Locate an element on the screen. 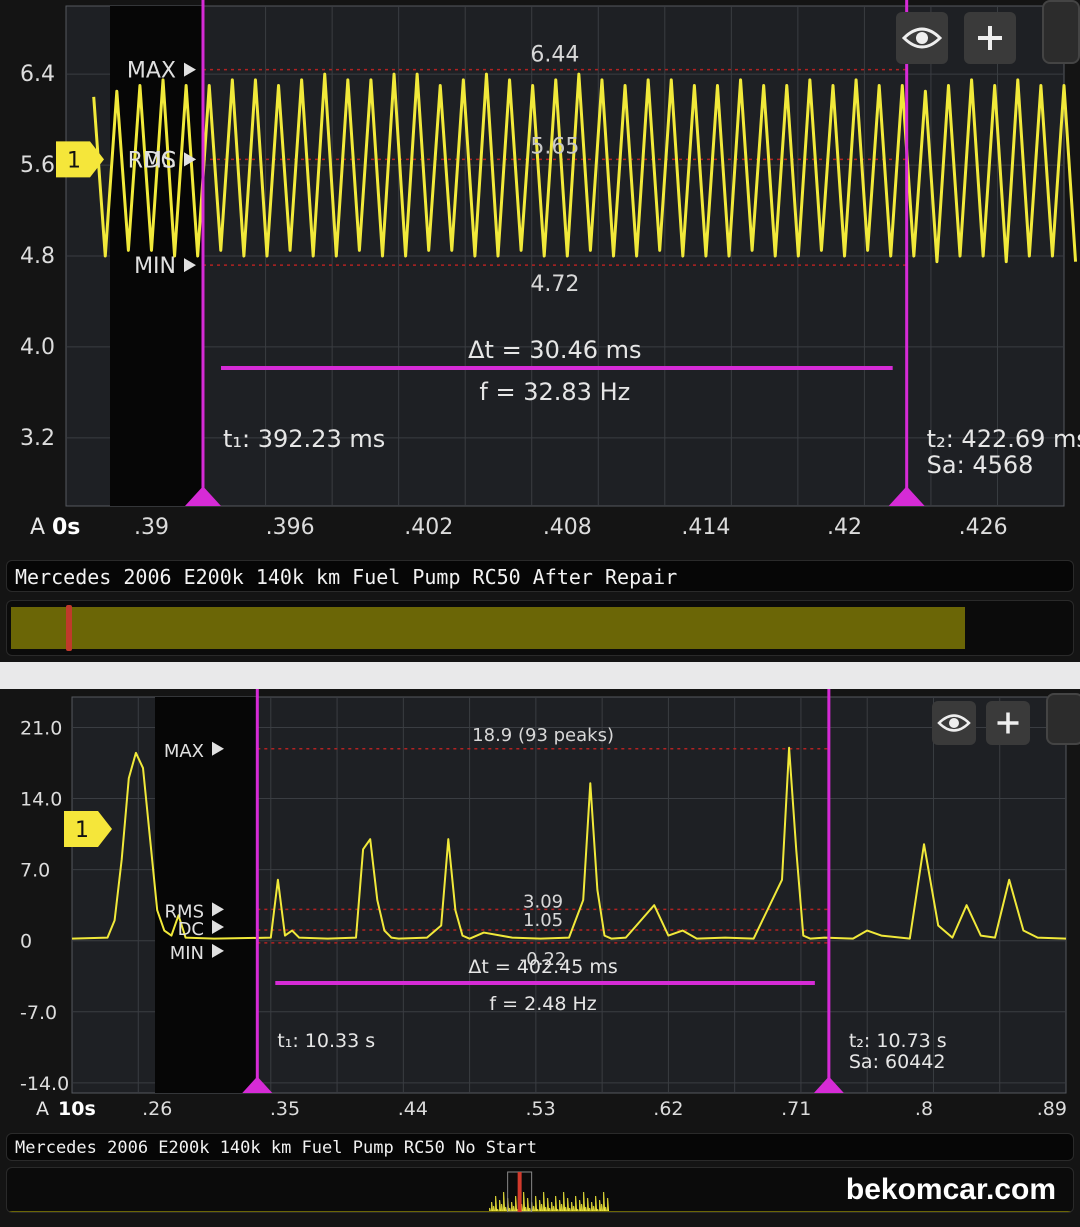 The height and width of the screenshot is (1227, 1080). dc-value-label: 1.05 is located at coordinates (543, 920).